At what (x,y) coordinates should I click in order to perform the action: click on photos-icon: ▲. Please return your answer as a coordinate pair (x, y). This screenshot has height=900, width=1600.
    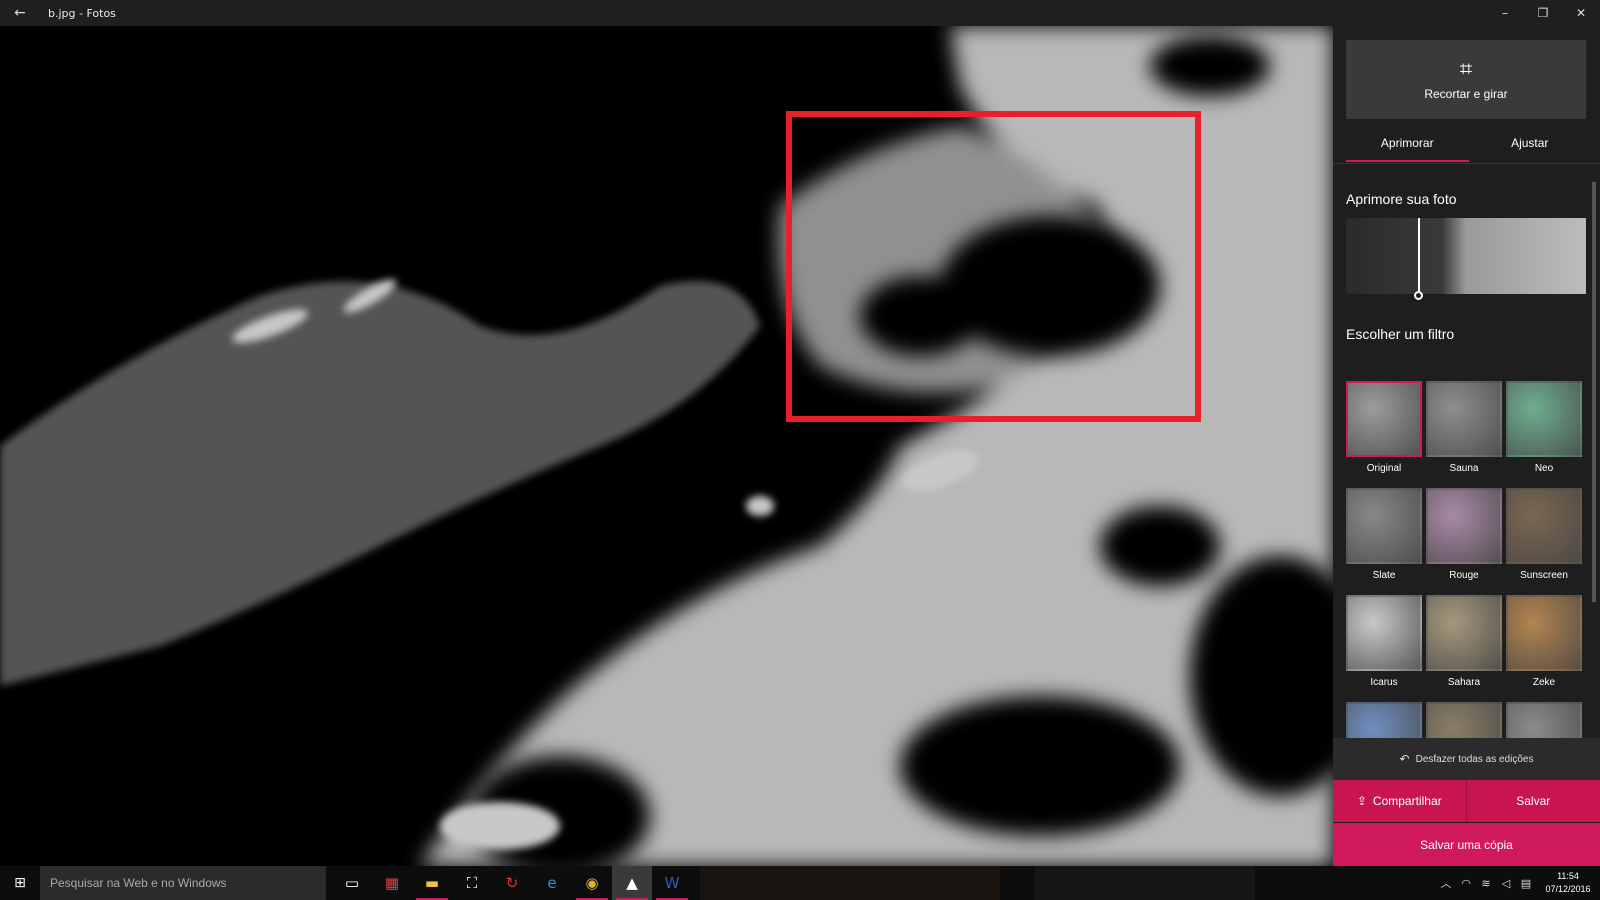
    Looking at the image, I should click on (632, 883).